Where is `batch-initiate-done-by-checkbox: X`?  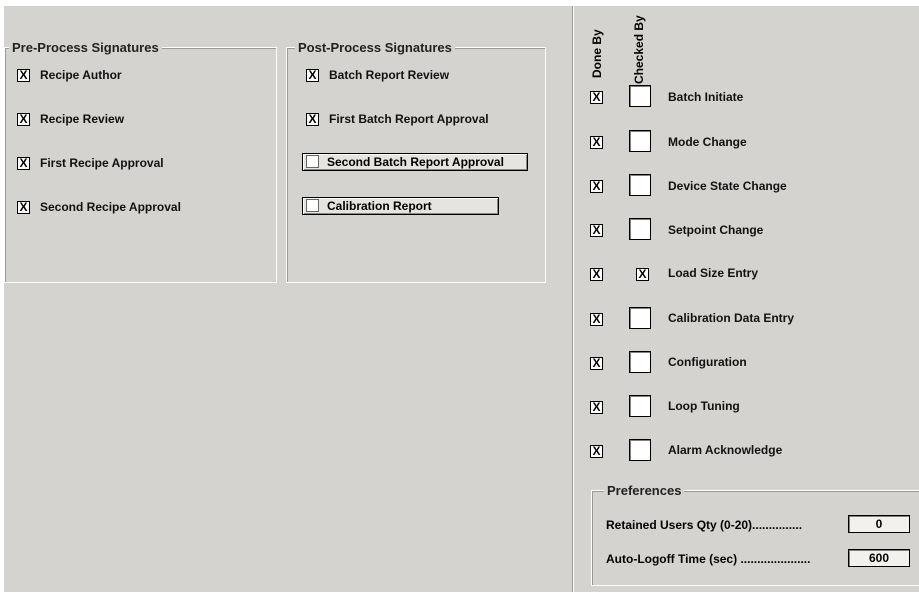 batch-initiate-done-by-checkbox: X is located at coordinates (596, 97).